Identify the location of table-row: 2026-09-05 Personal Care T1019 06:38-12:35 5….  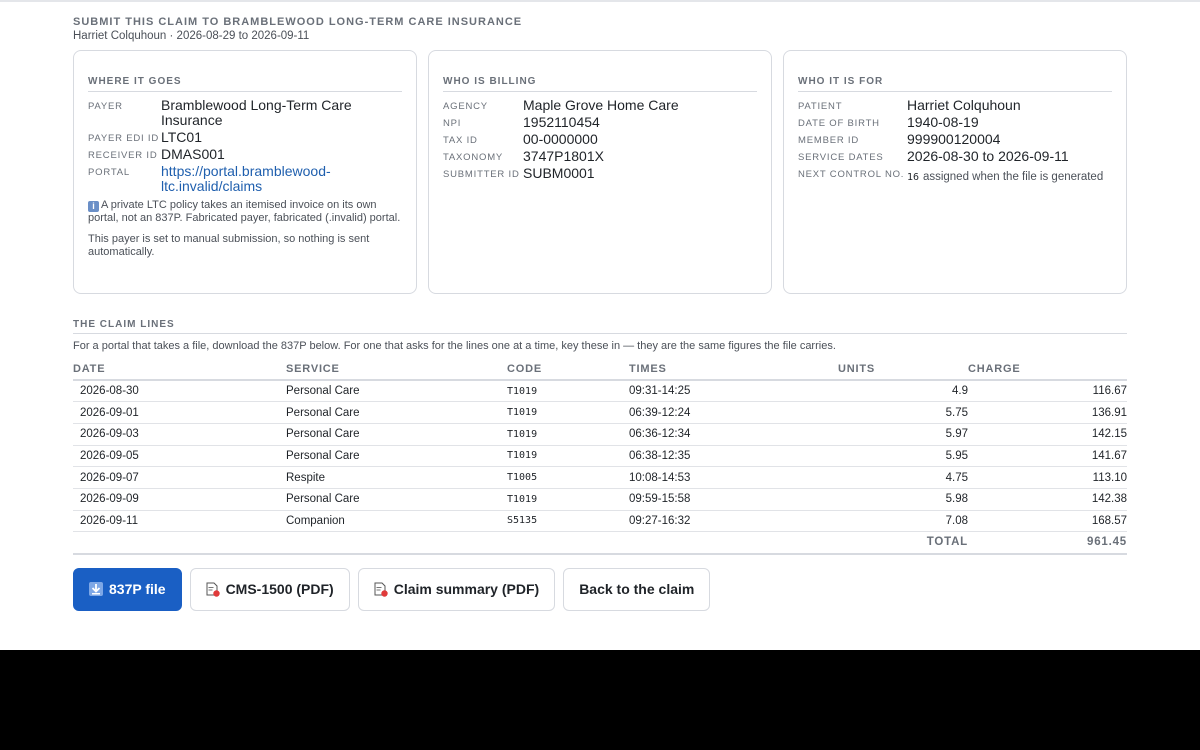
(600, 456).